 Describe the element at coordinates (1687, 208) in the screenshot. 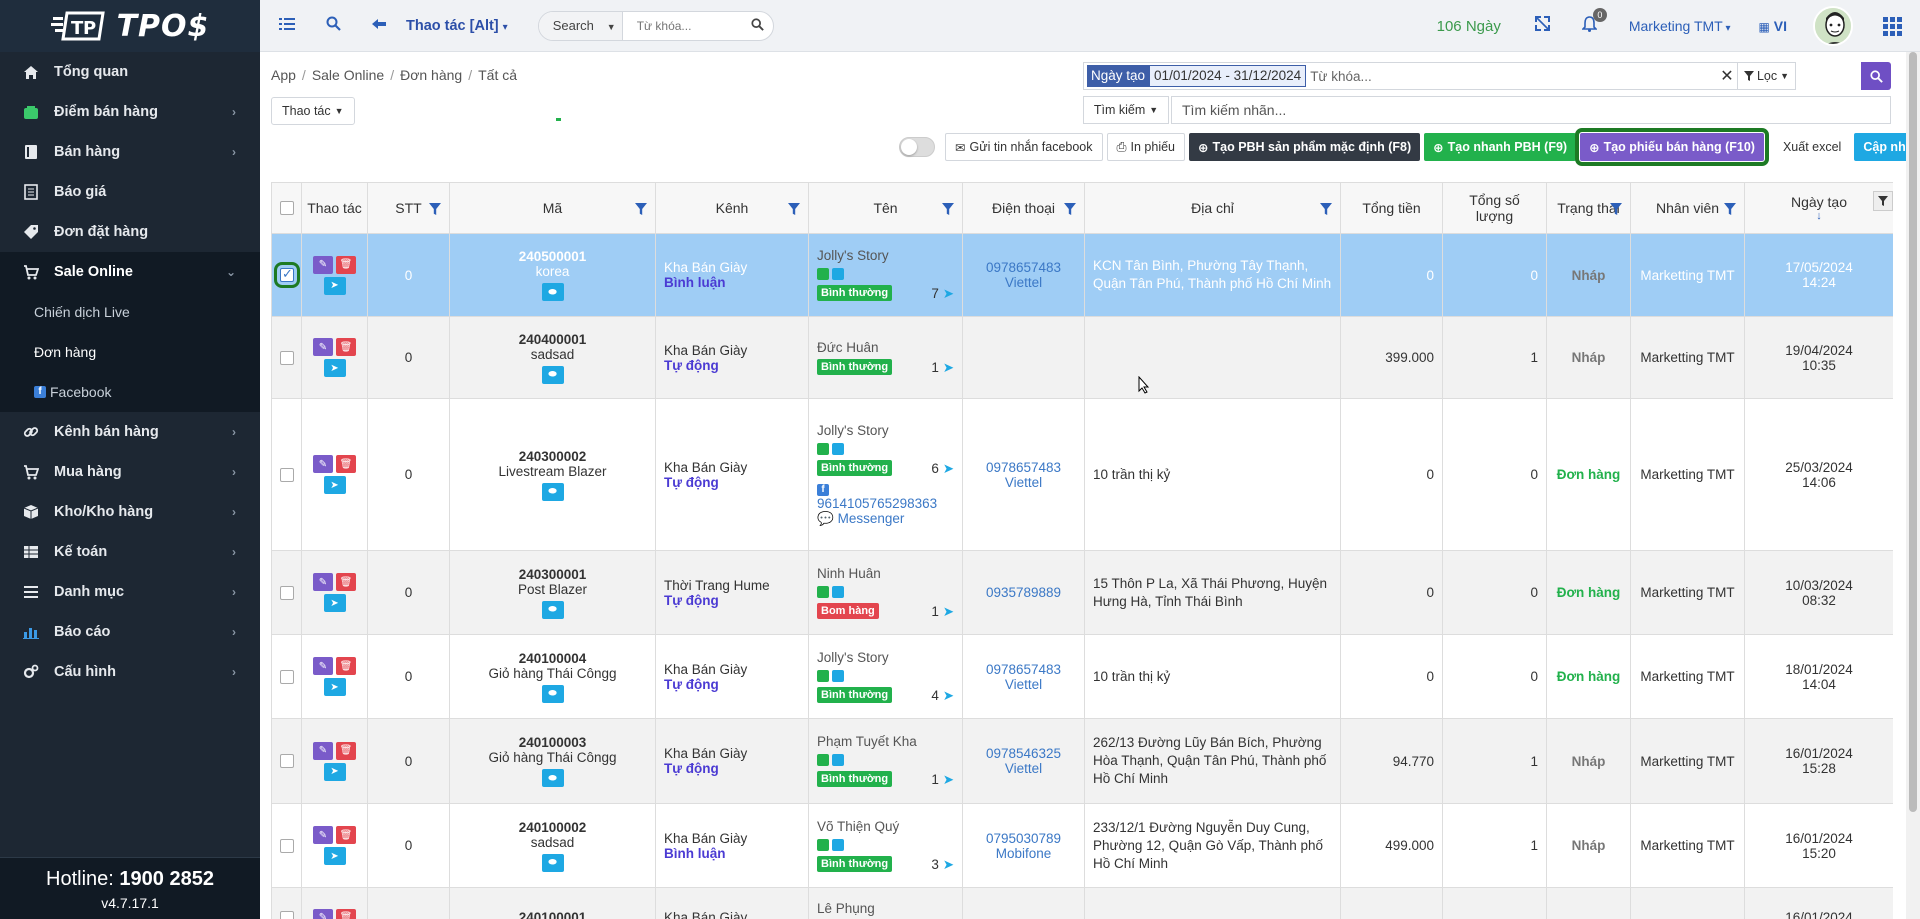

I see `column-header: Nhân viên` at that location.